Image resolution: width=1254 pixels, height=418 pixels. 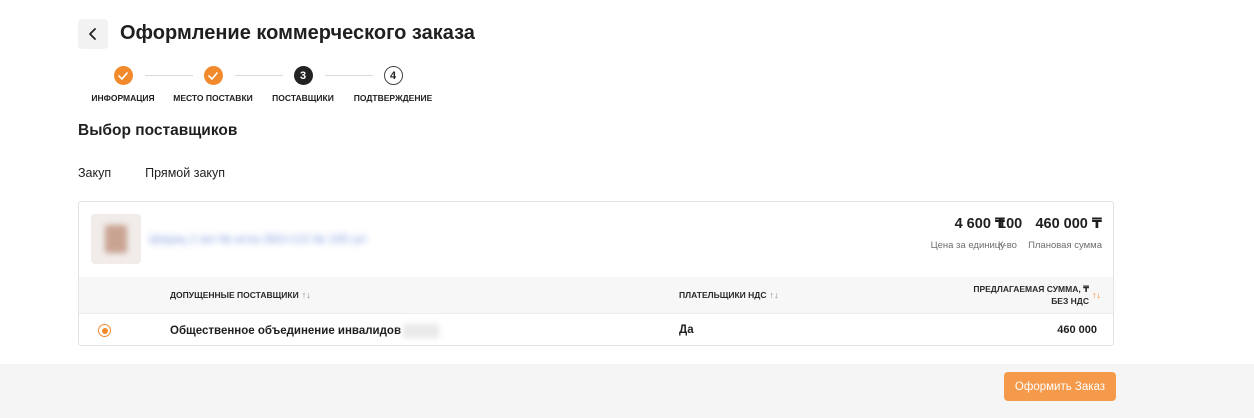 What do you see at coordinates (979, 224) in the screenshot?
I see `unit-price-value: 4 600 ₸` at bounding box center [979, 224].